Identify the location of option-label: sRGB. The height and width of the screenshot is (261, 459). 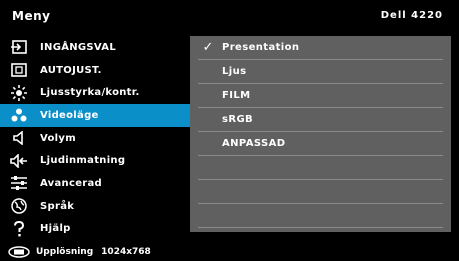
(238, 119).